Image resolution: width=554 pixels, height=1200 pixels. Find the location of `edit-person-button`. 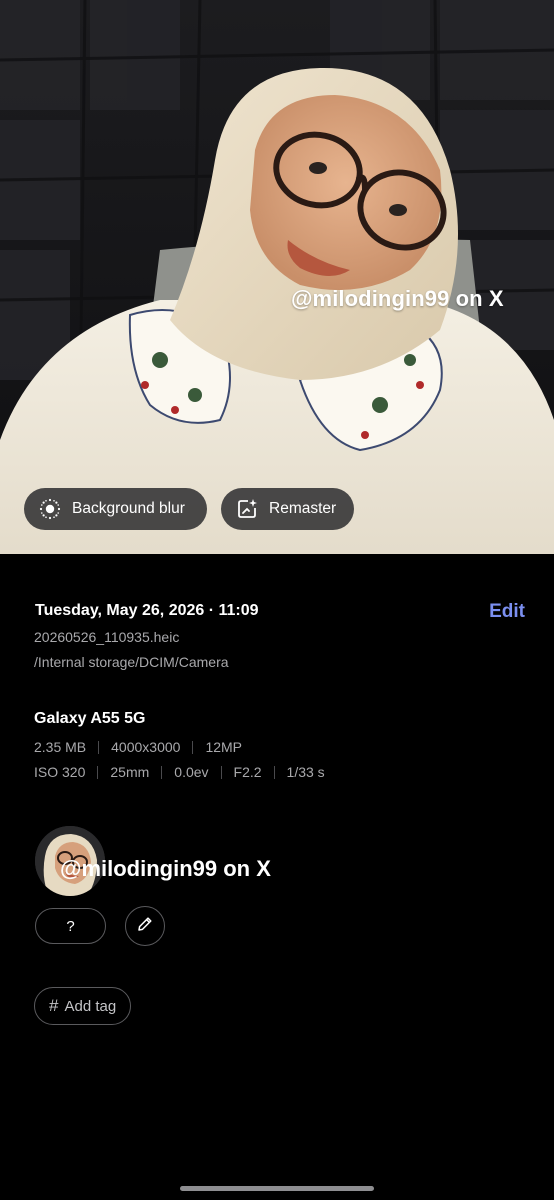

edit-person-button is located at coordinates (145, 926).